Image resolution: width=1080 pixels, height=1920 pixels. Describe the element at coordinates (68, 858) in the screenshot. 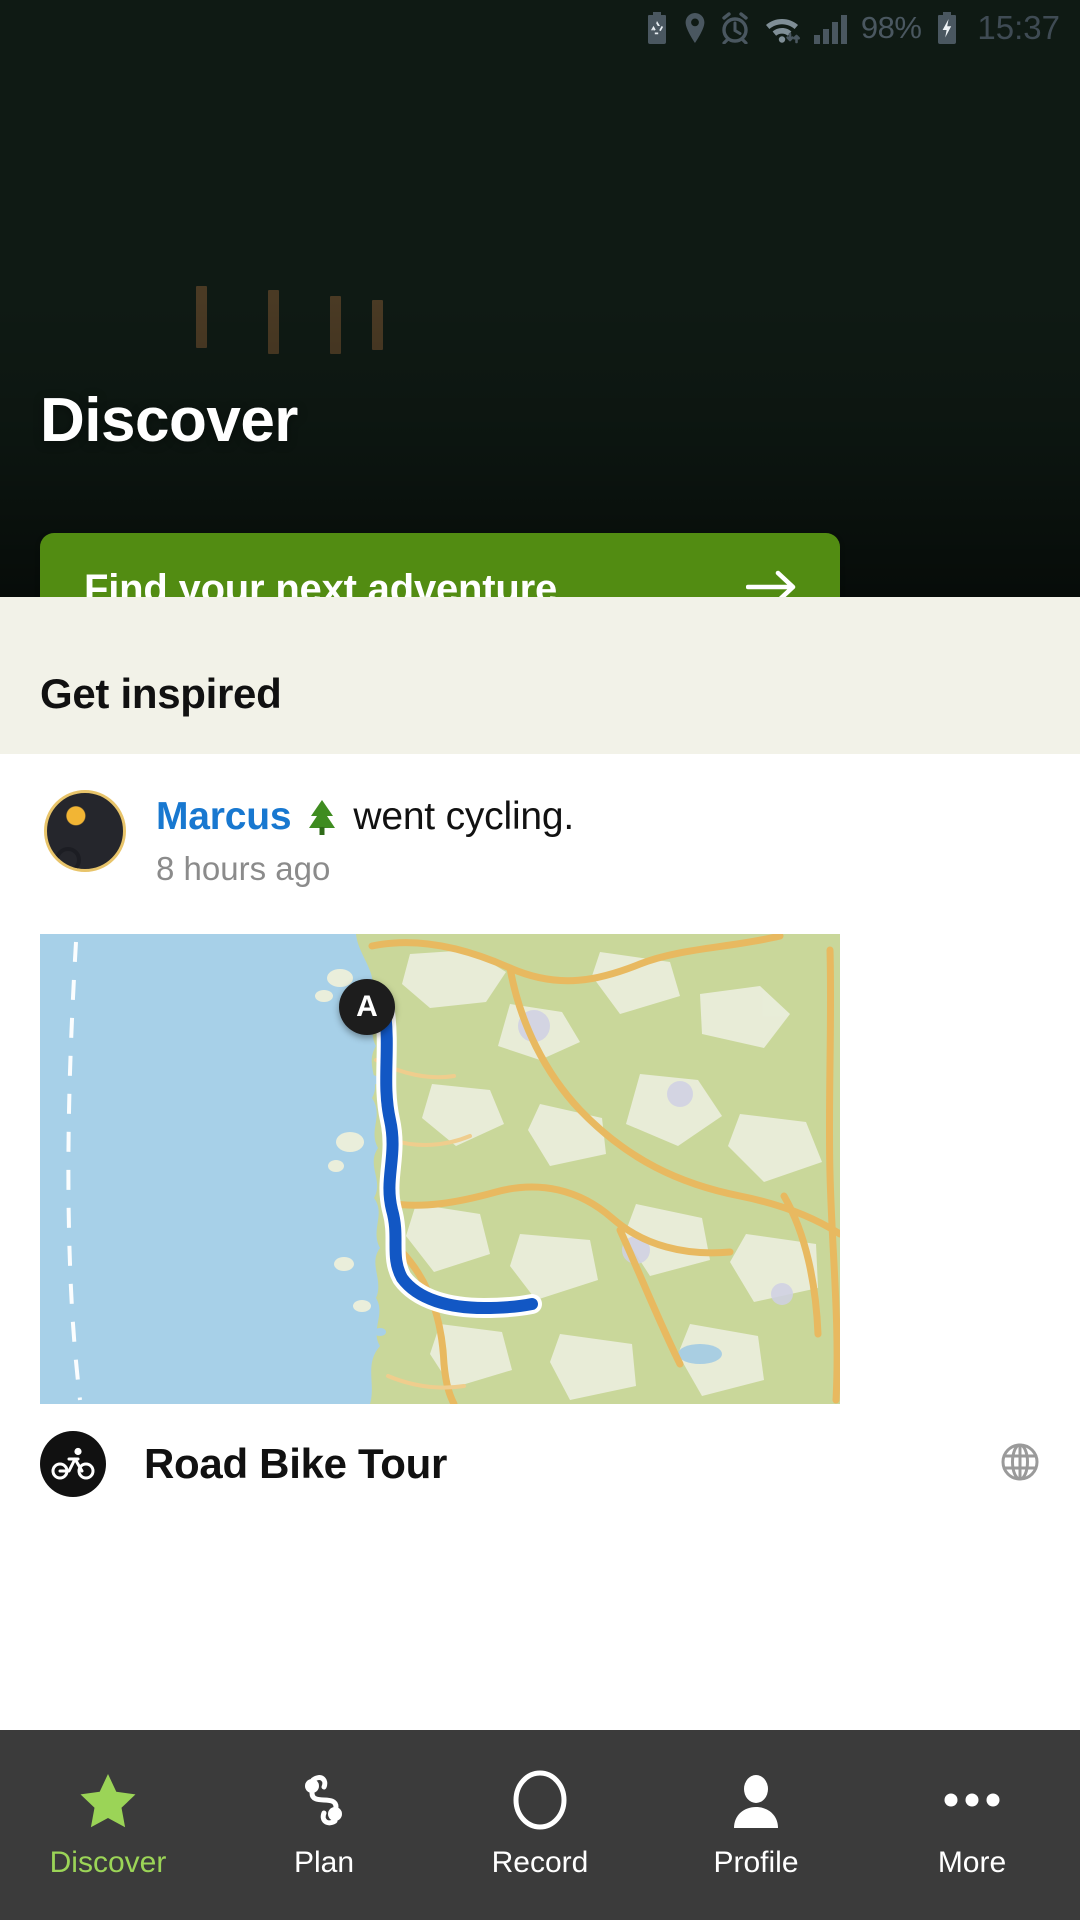

I see `avatar-detail` at that location.